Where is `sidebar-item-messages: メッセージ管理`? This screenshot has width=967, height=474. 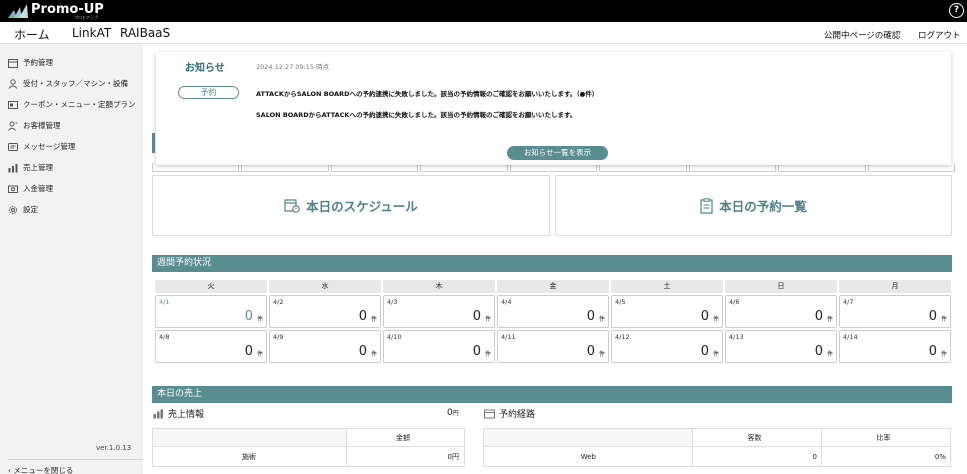 sidebar-item-messages: メッセージ管理 is located at coordinates (41, 146).